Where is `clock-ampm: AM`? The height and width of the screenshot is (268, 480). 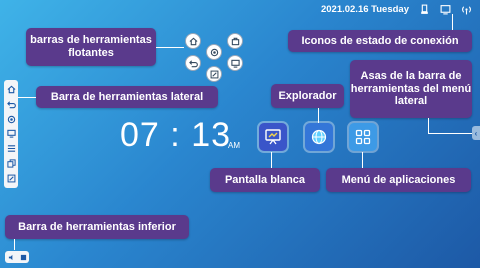 clock-ampm: AM is located at coordinates (234, 145).